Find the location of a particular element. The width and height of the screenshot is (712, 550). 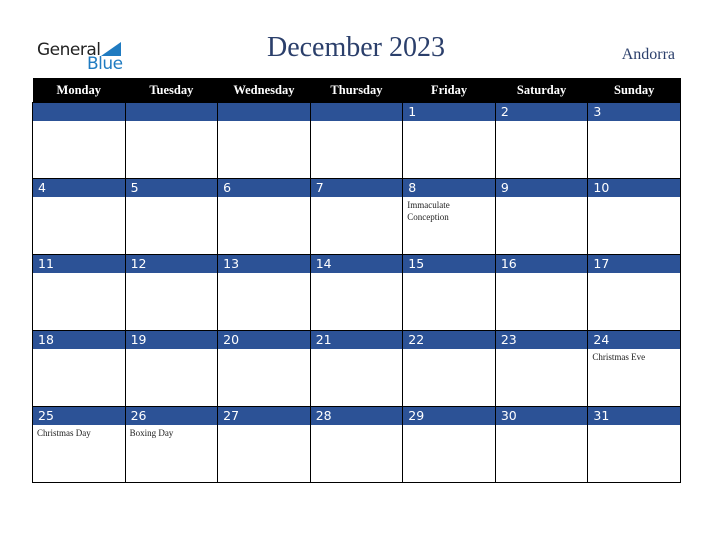

day-number: 9 is located at coordinates (541, 188).